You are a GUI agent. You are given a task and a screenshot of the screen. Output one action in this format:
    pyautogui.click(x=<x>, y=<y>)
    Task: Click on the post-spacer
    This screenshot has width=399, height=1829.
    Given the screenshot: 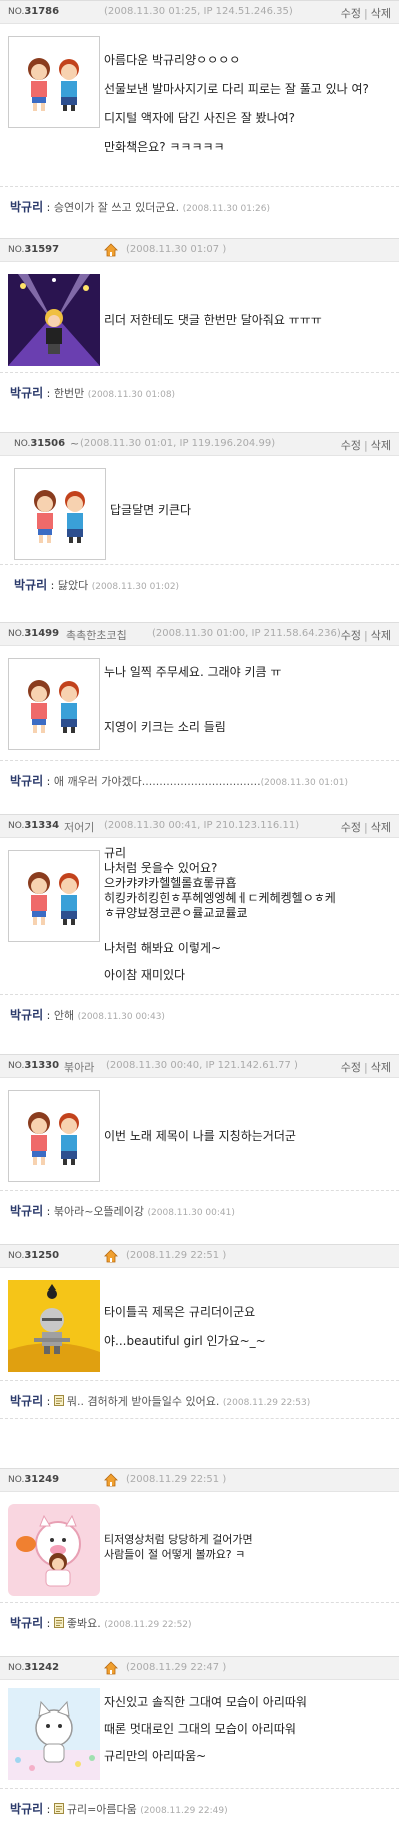 What is the action you would take?
    pyautogui.click(x=199, y=1442)
    